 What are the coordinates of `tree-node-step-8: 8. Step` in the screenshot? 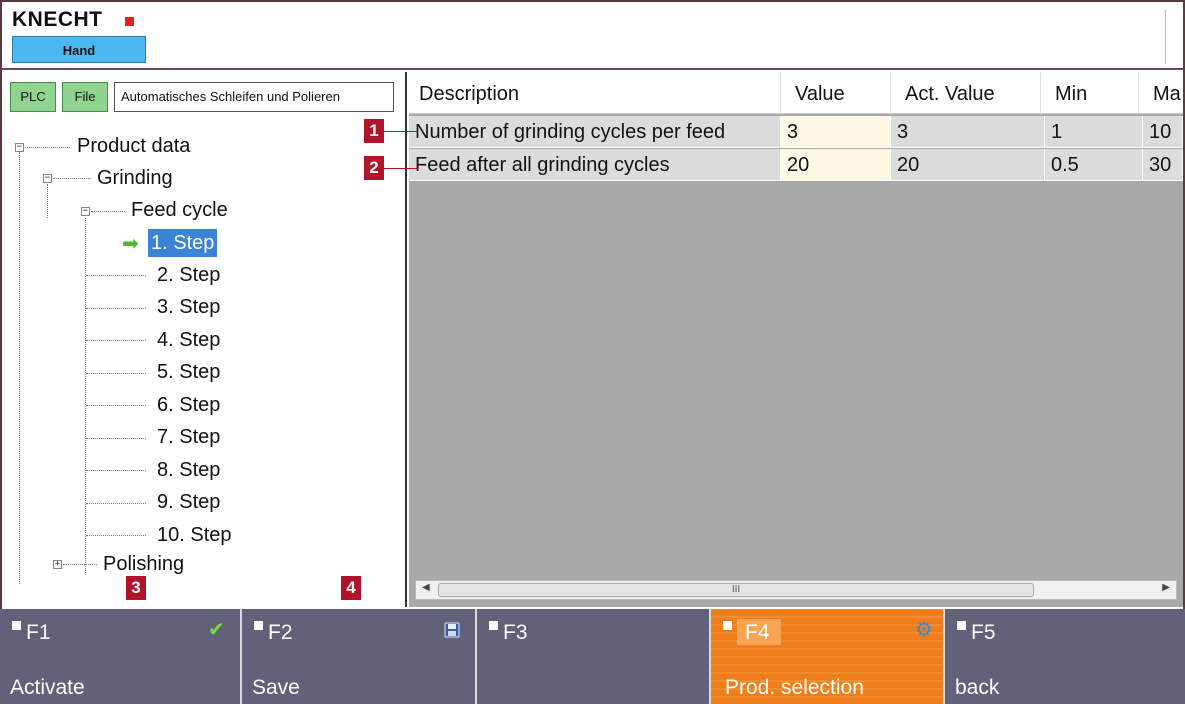 It's located at (188, 470).